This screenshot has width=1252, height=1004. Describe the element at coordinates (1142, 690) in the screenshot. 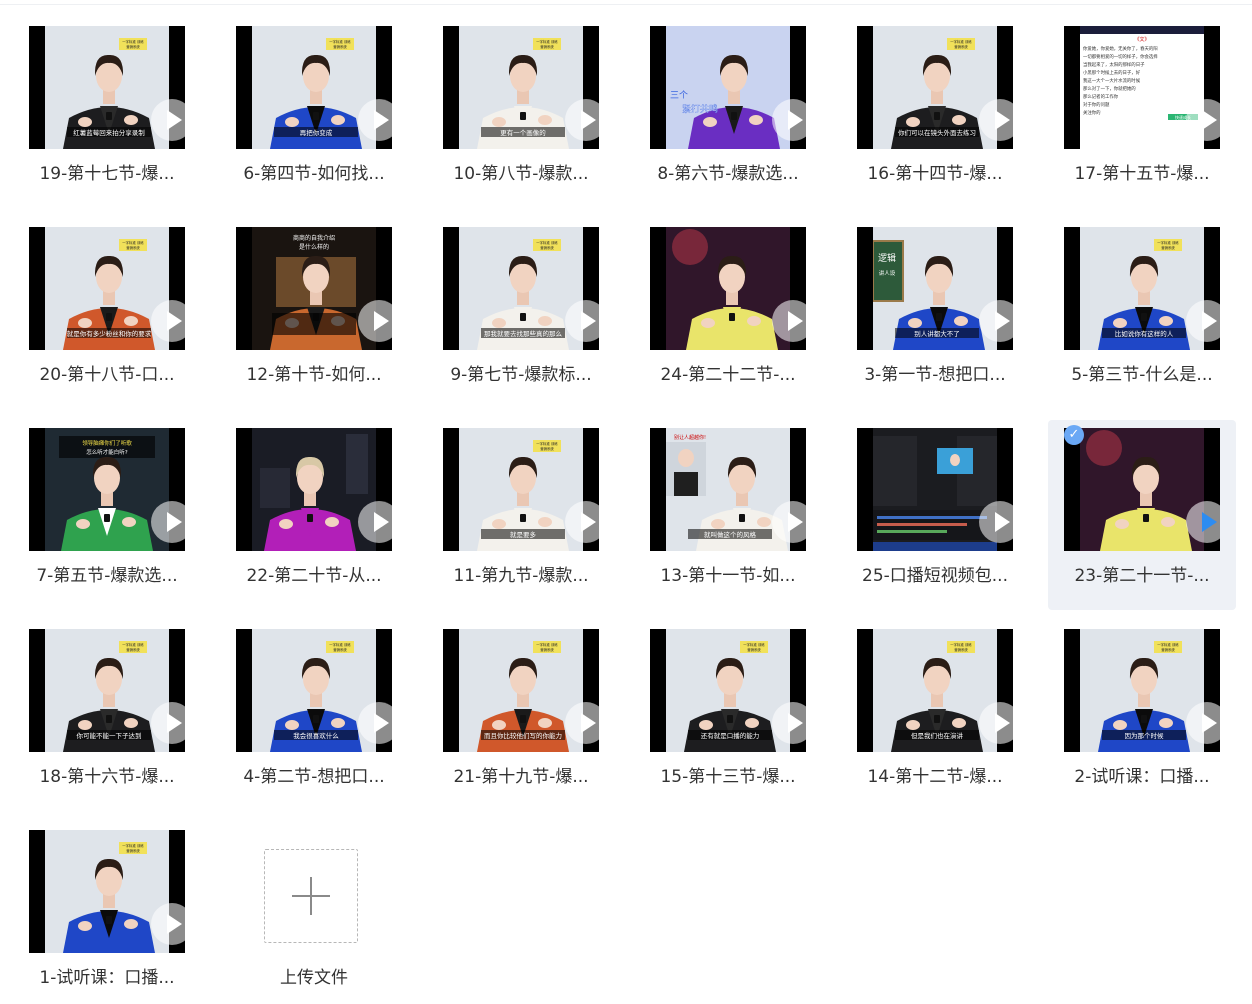

I see `video-thumbnail: 一字标准 训练 营销系统 因为那个时候` at that location.